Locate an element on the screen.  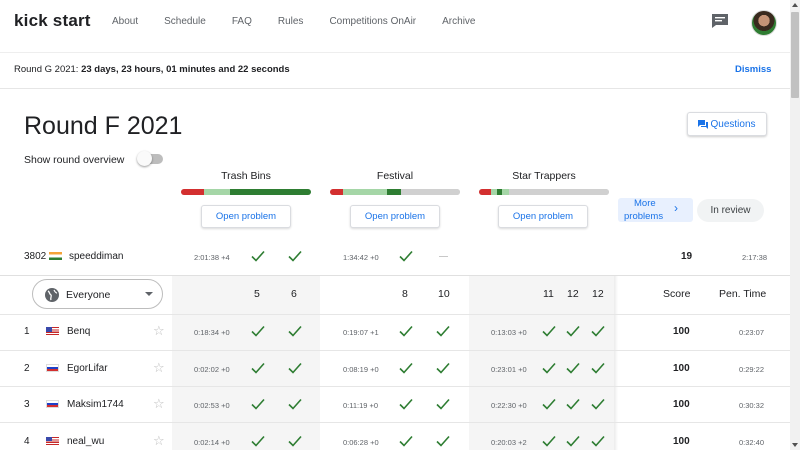
score-column-header: Score is located at coordinates (676, 294).